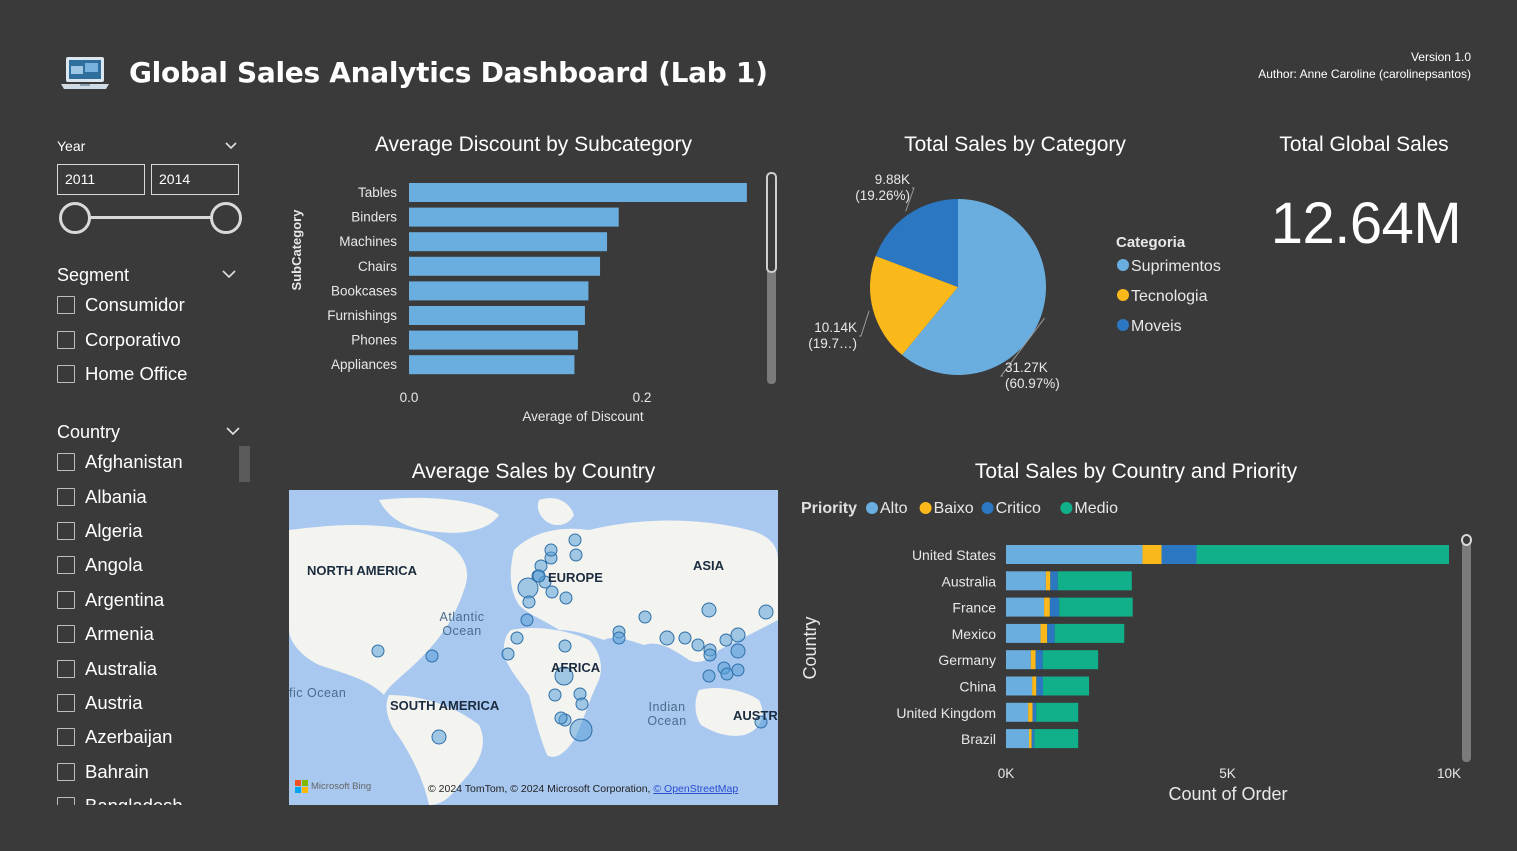 This screenshot has height=851, width=1517. What do you see at coordinates (864, 323) in the screenshot?
I see `pie-leader-line` at bounding box center [864, 323].